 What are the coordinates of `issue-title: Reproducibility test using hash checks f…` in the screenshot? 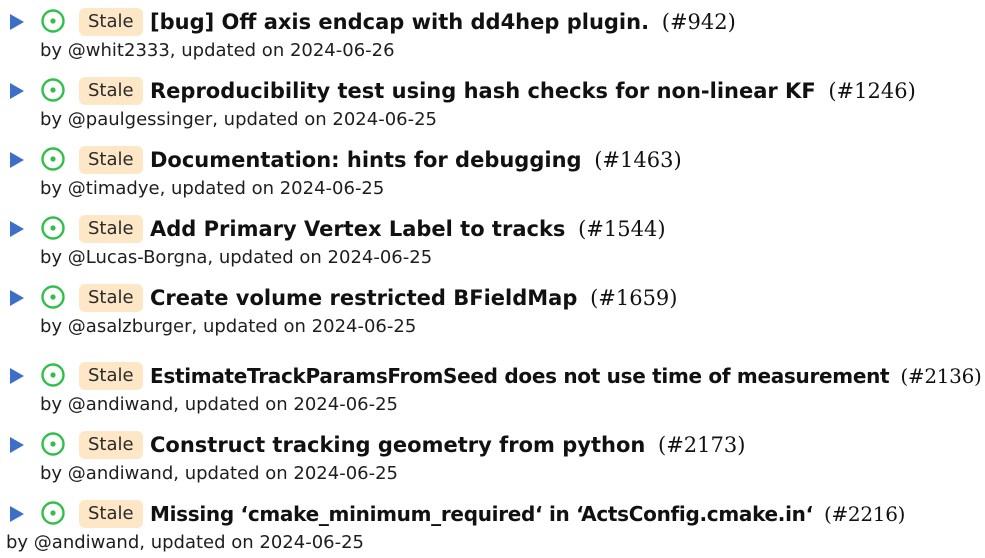 It's located at (483, 91).